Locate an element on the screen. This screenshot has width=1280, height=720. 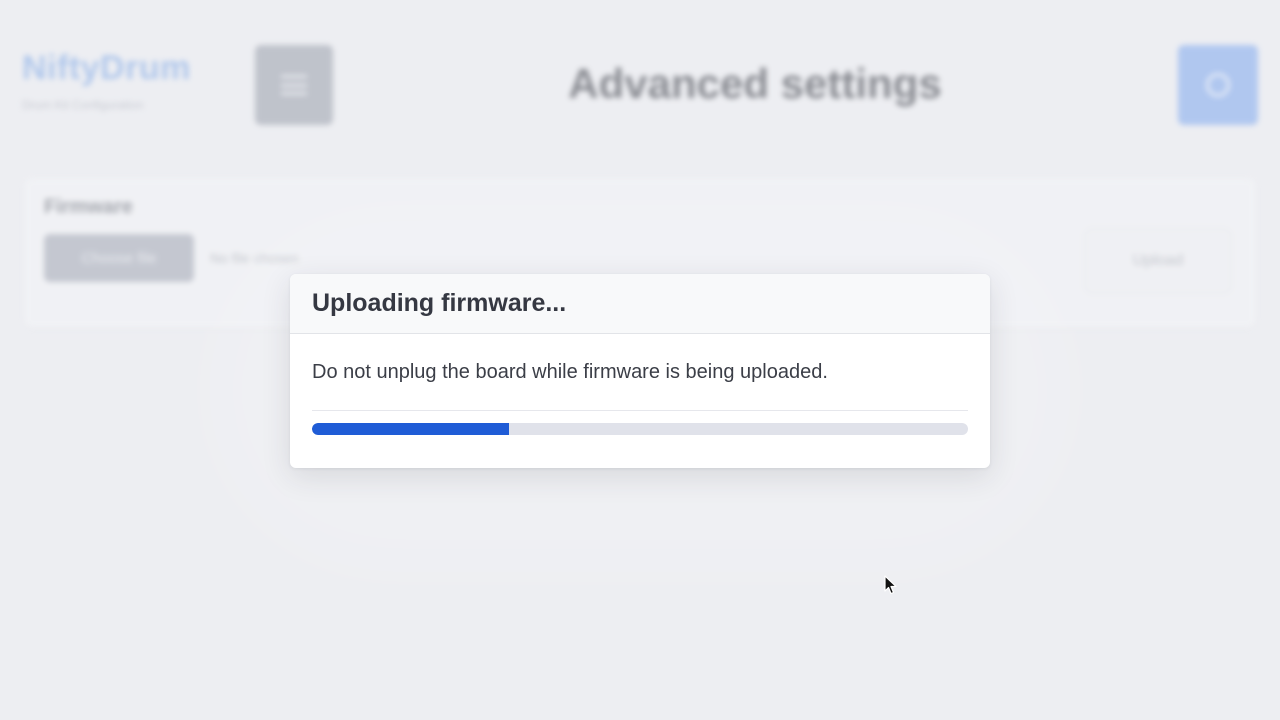
firmware-card-title: Firmware is located at coordinates (88, 207).